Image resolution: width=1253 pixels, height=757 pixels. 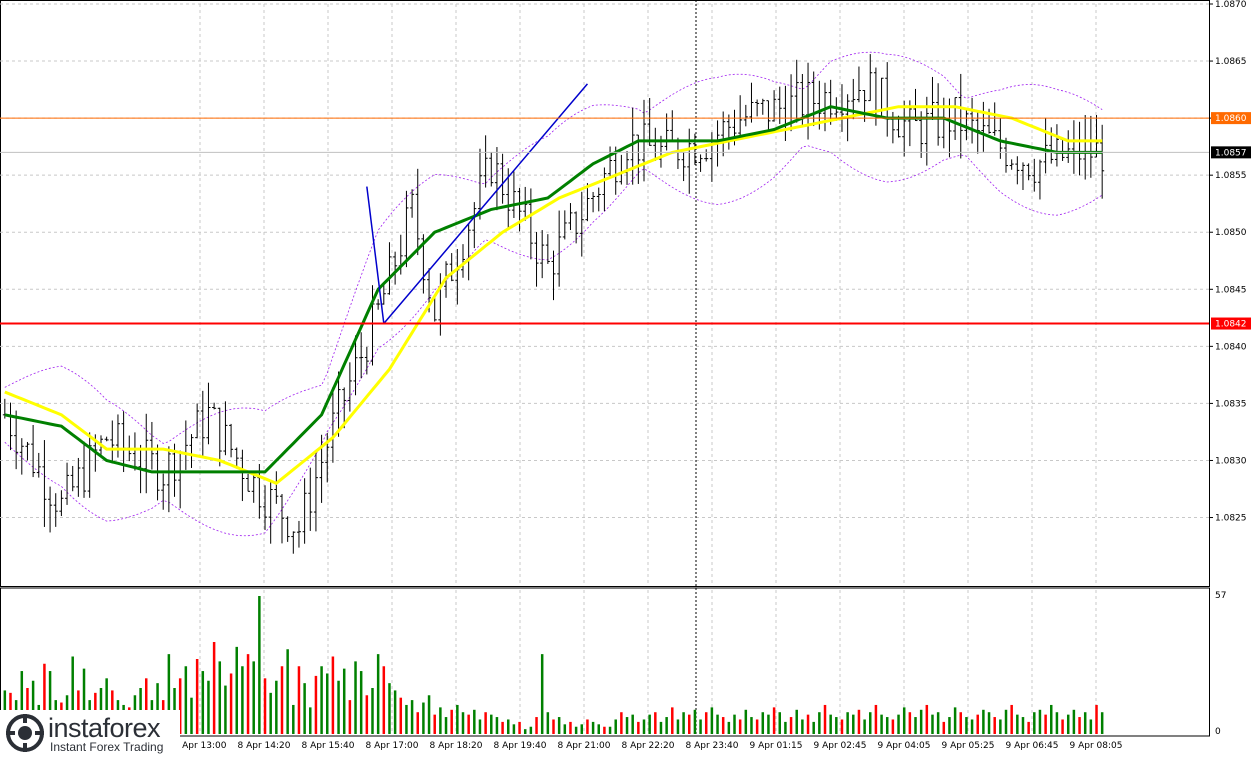 I want to click on brand-tagline: Instant Forex Trading, so click(x=107, y=747).